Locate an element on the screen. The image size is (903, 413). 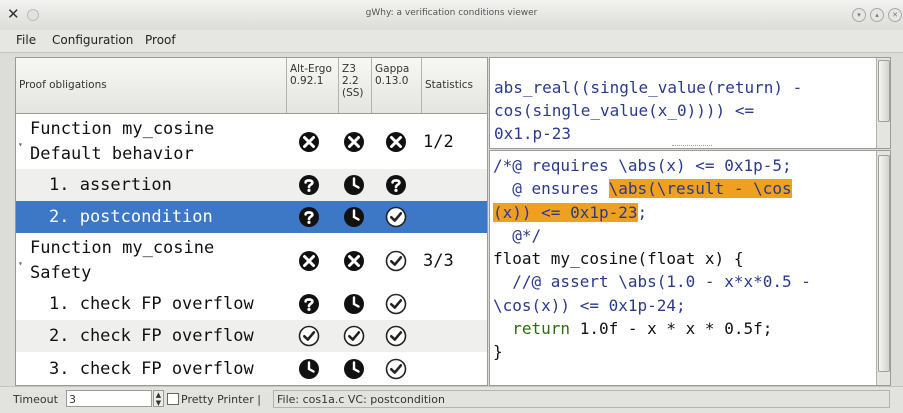
code-line: @ ensures \abs(\result - \cos is located at coordinates (642, 189).